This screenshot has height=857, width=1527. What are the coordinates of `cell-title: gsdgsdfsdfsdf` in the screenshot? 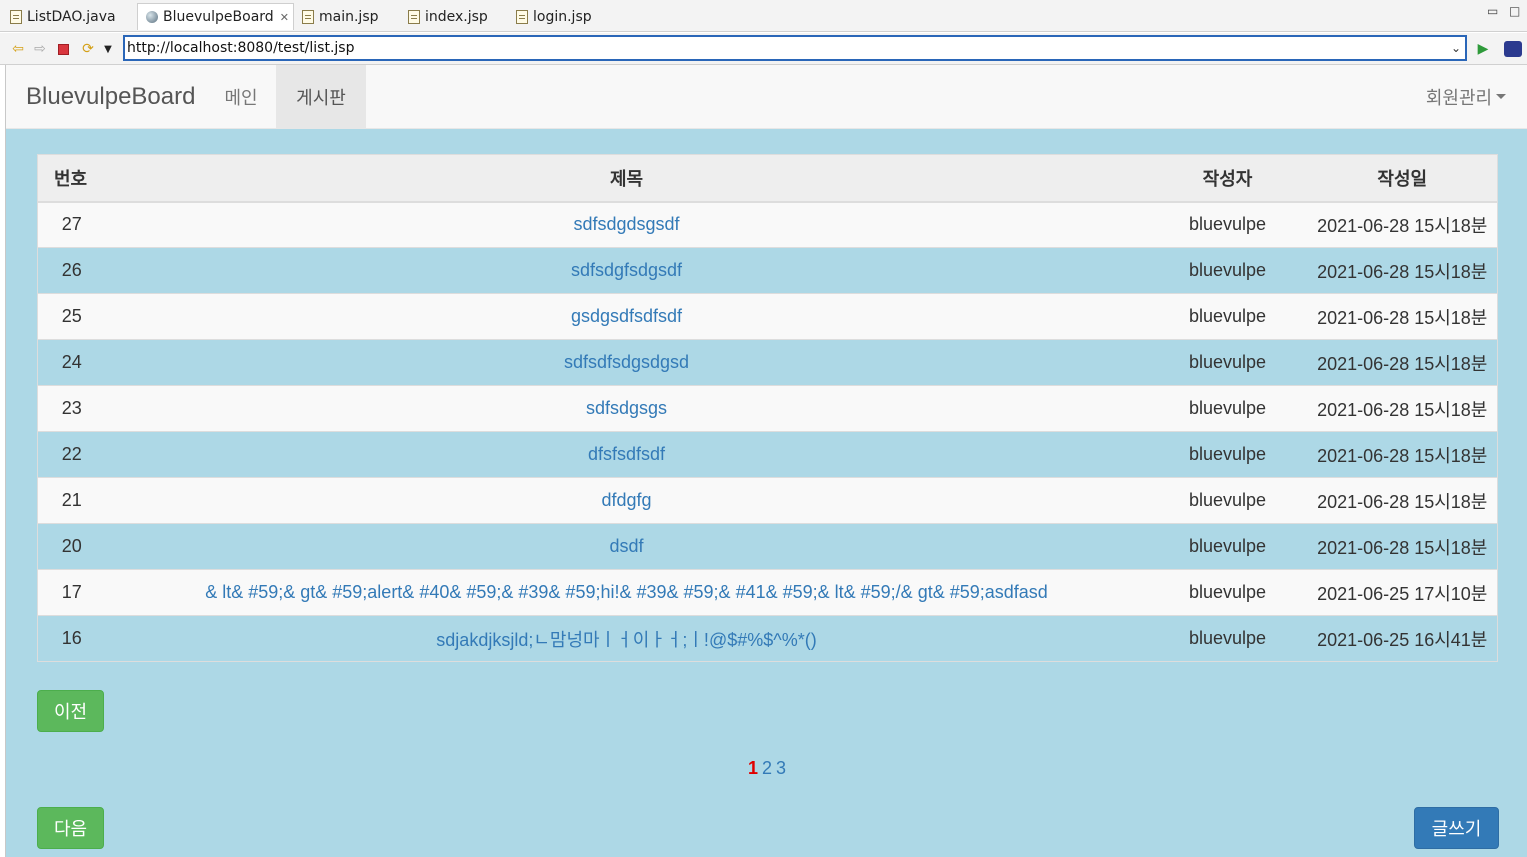 It's located at (626, 316).